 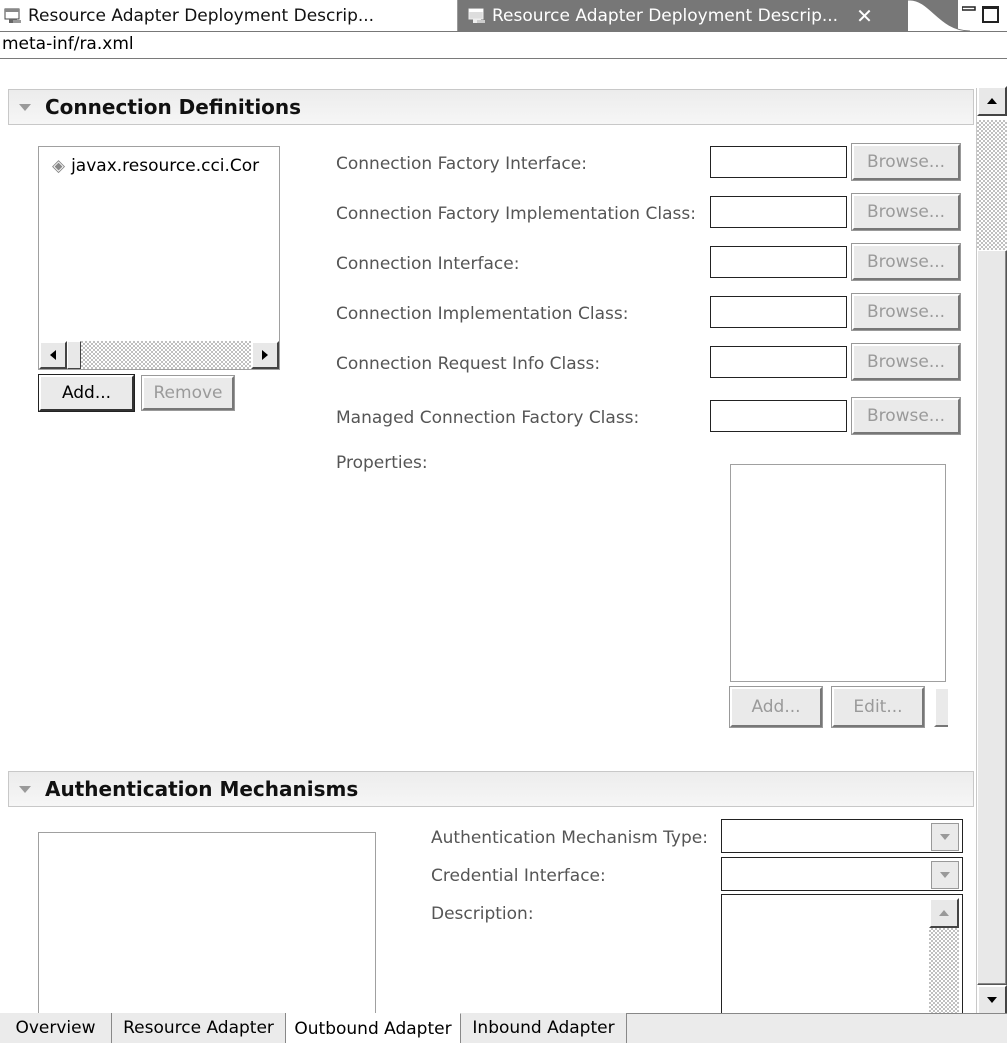 I want to click on authentication-mechanisms-list, so click(x=207, y=927).